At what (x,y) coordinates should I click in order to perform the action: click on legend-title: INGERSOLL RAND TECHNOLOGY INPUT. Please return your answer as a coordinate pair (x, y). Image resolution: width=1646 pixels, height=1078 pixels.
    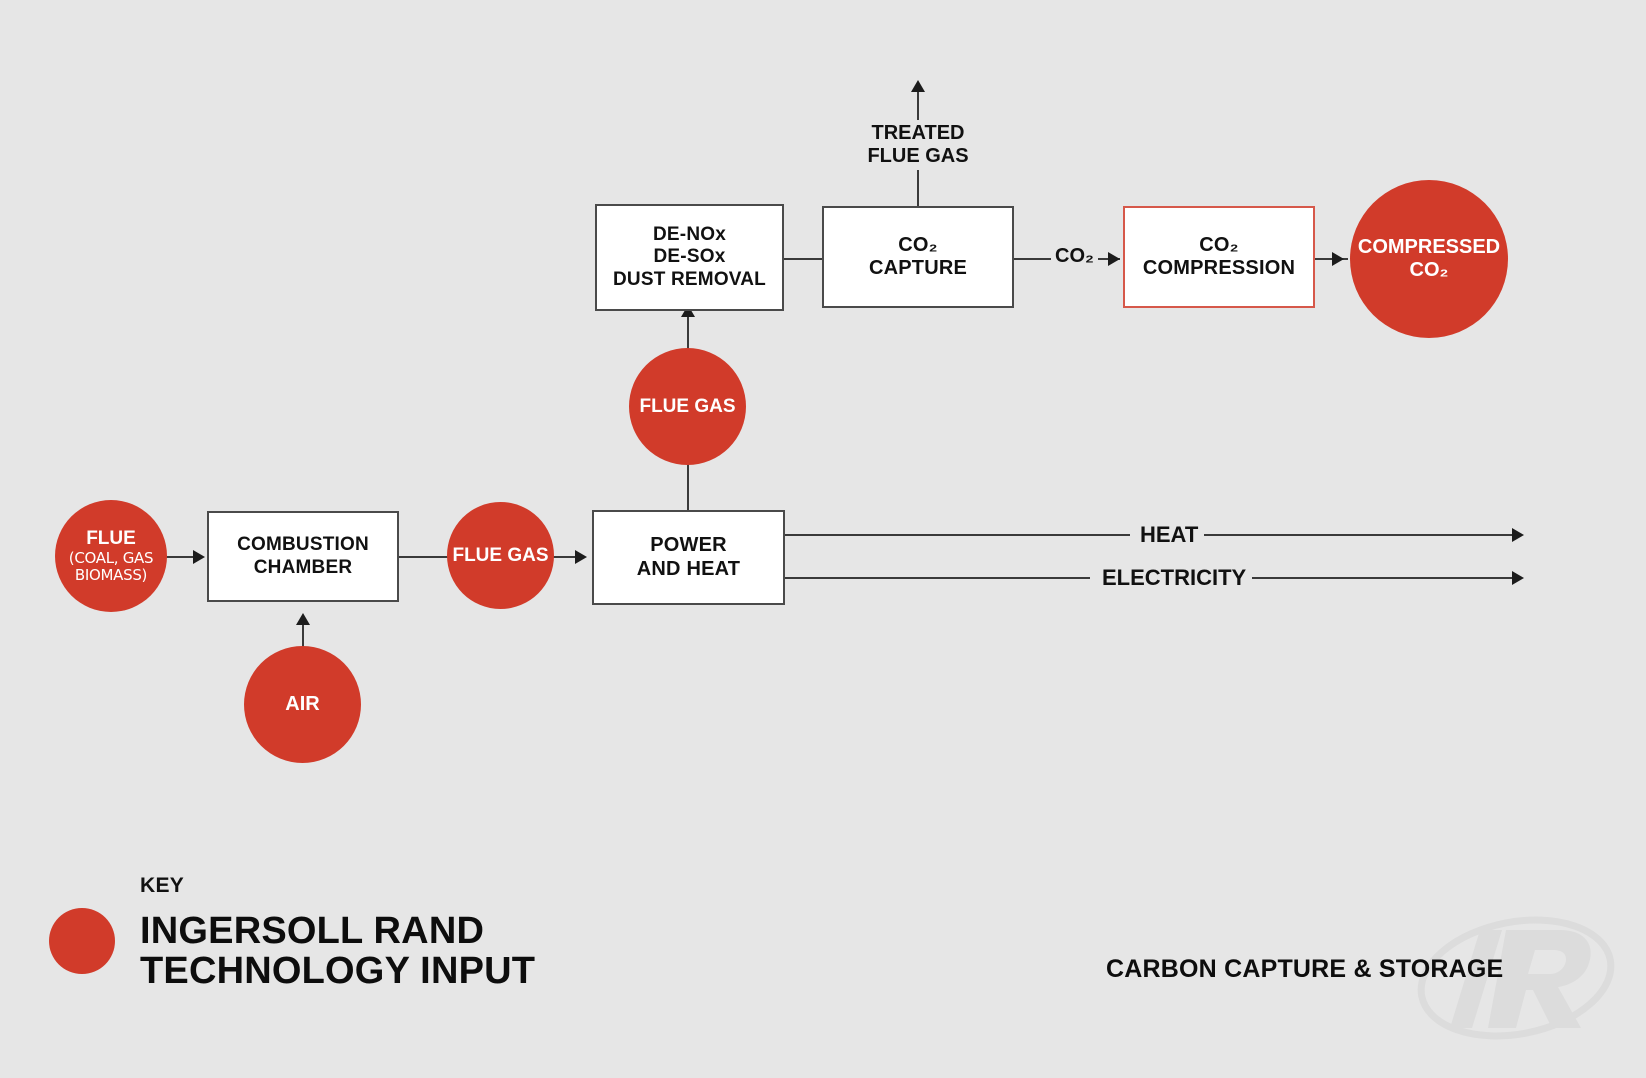
    Looking at the image, I should click on (338, 951).